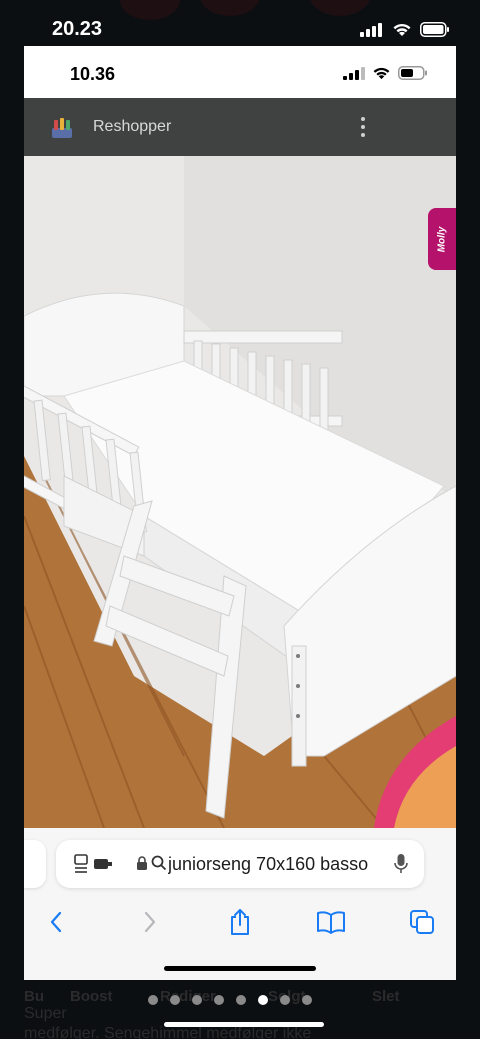  I want to click on molly-badge: Molly, so click(442, 239).